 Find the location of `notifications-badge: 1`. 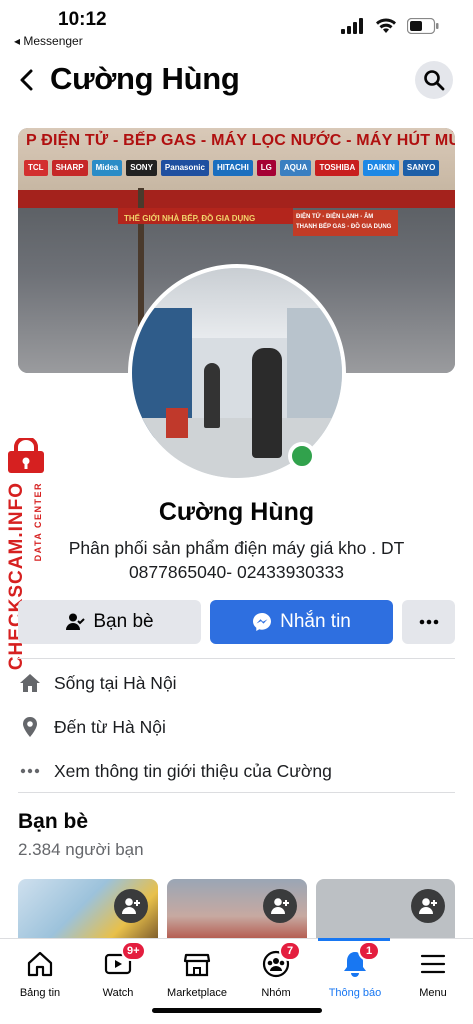

notifications-badge: 1 is located at coordinates (369, 951).